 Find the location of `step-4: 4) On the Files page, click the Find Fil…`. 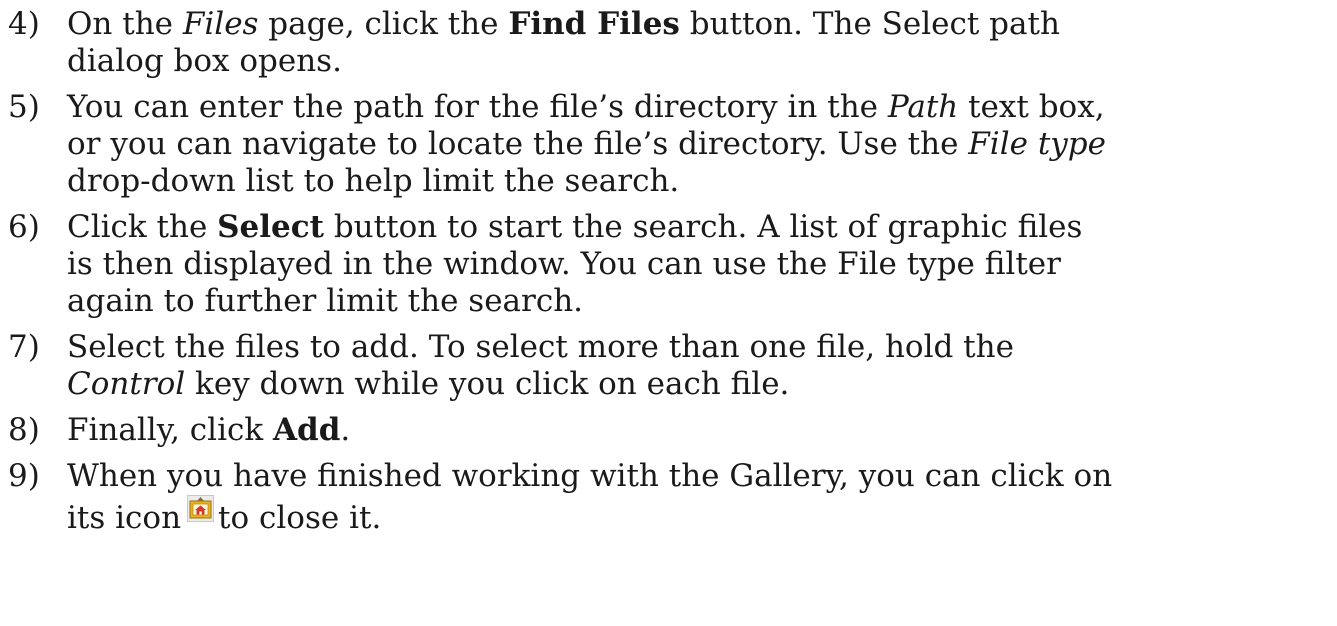

step-4: 4) On the Files page, click the Find Fil… is located at coordinates (668, 43).